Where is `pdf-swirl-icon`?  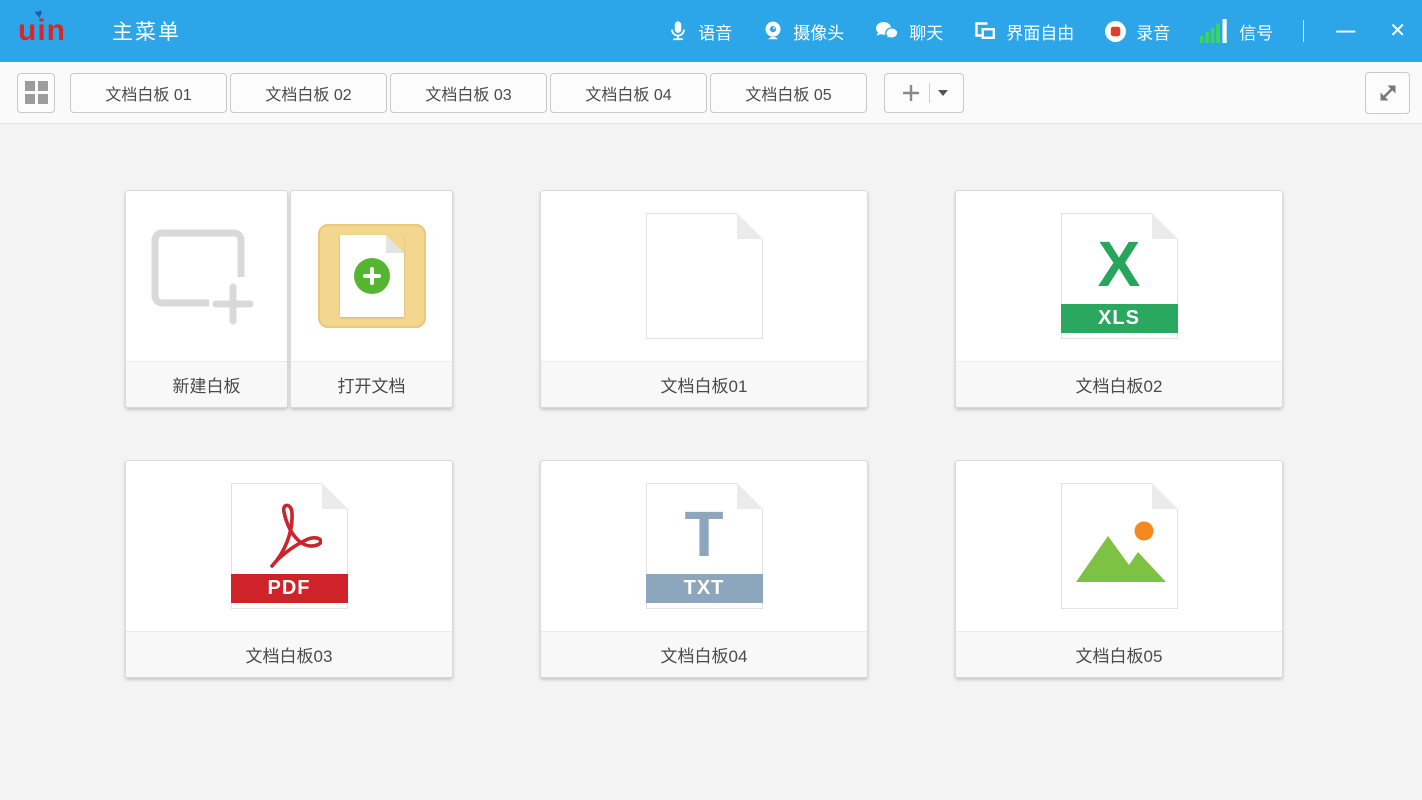
pdf-swirl-icon is located at coordinates (295, 535).